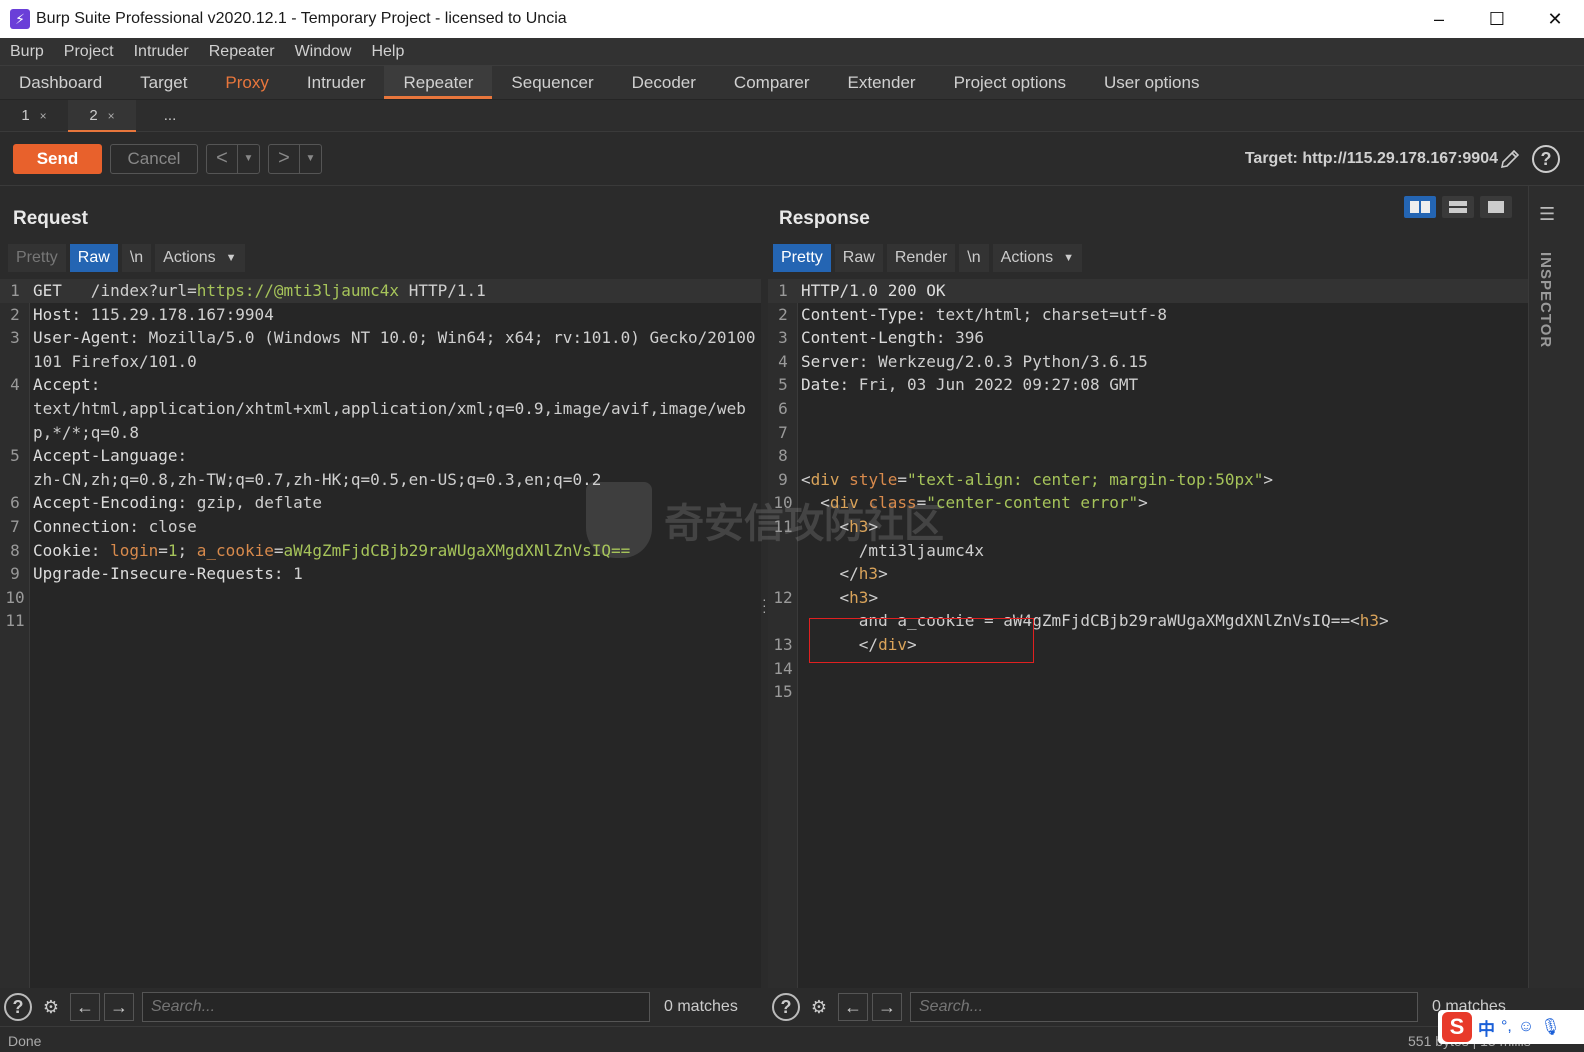  What do you see at coordinates (783, 668) in the screenshot?
I see `line-number: 14` at bounding box center [783, 668].